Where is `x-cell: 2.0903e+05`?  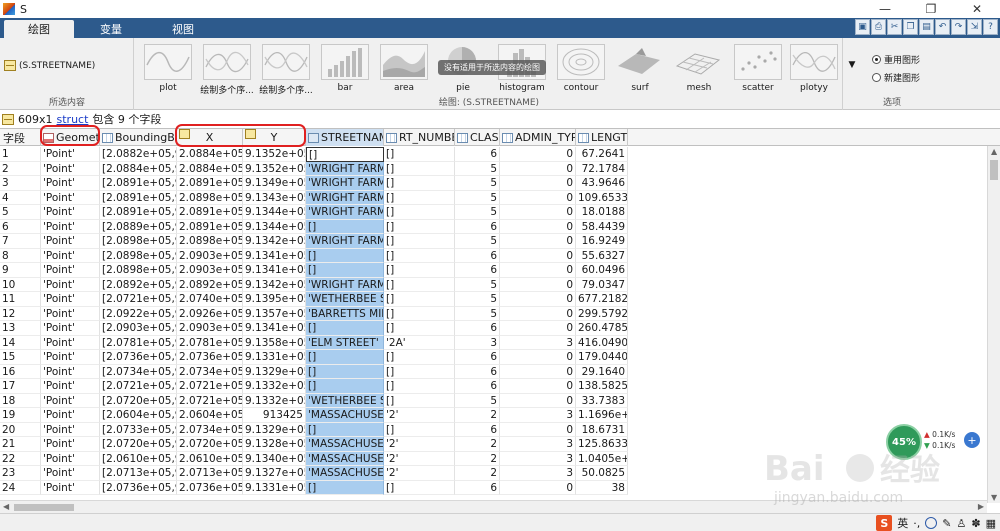
x-cell: 2.0903e+05 is located at coordinates (210, 270).